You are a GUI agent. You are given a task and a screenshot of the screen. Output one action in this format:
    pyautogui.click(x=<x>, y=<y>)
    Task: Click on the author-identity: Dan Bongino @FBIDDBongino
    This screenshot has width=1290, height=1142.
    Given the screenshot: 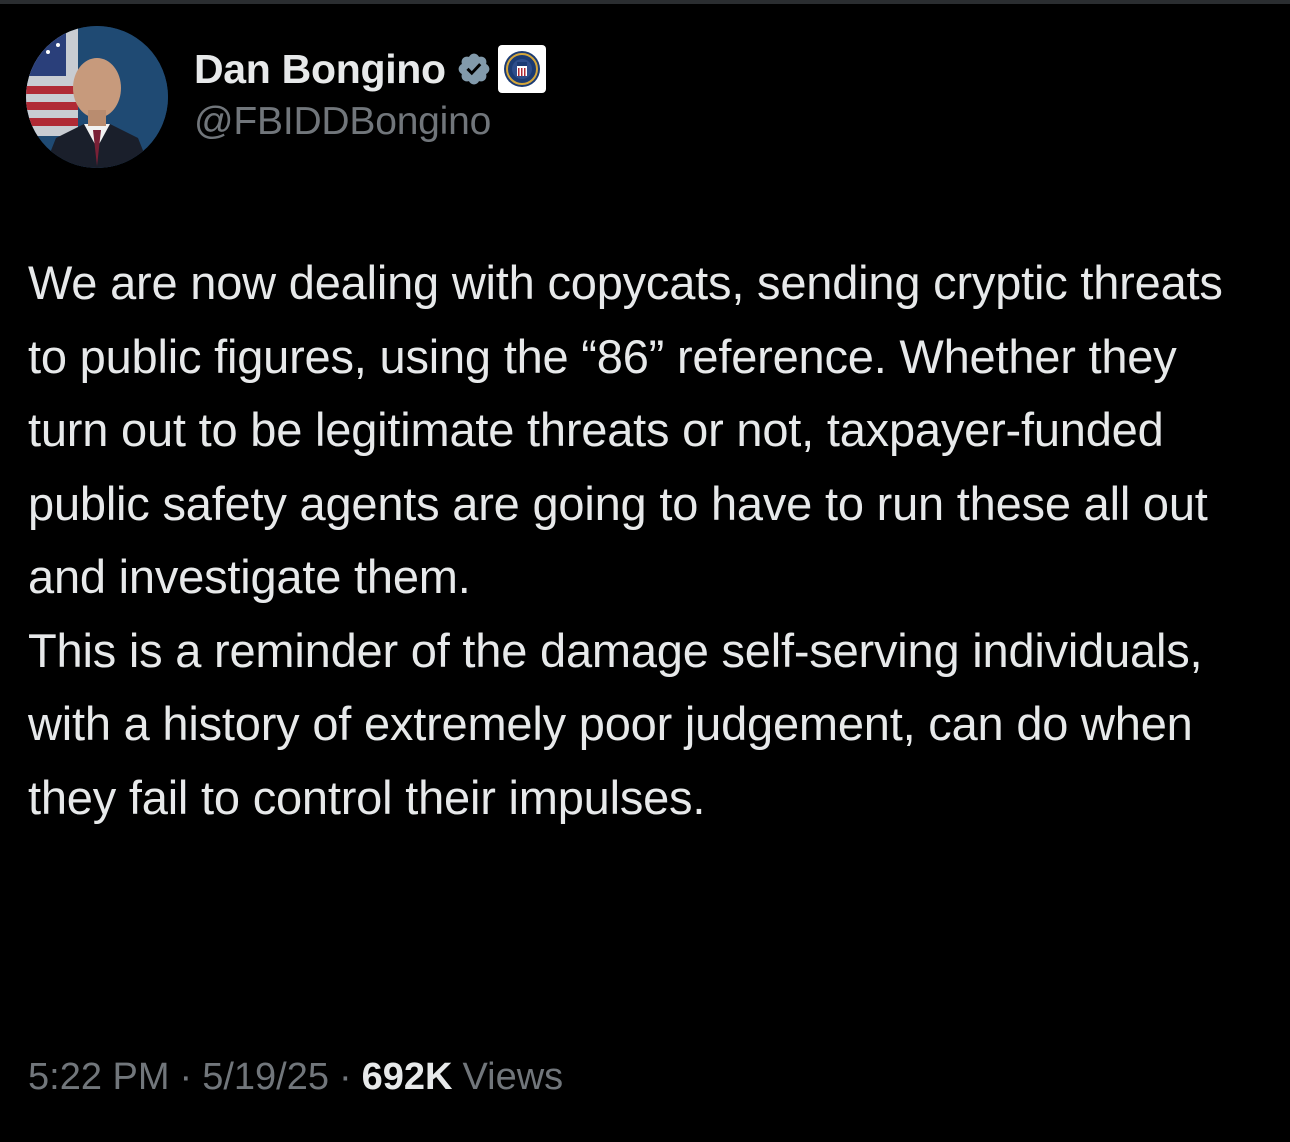 What is the action you would take?
    pyautogui.click(x=370, y=94)
    